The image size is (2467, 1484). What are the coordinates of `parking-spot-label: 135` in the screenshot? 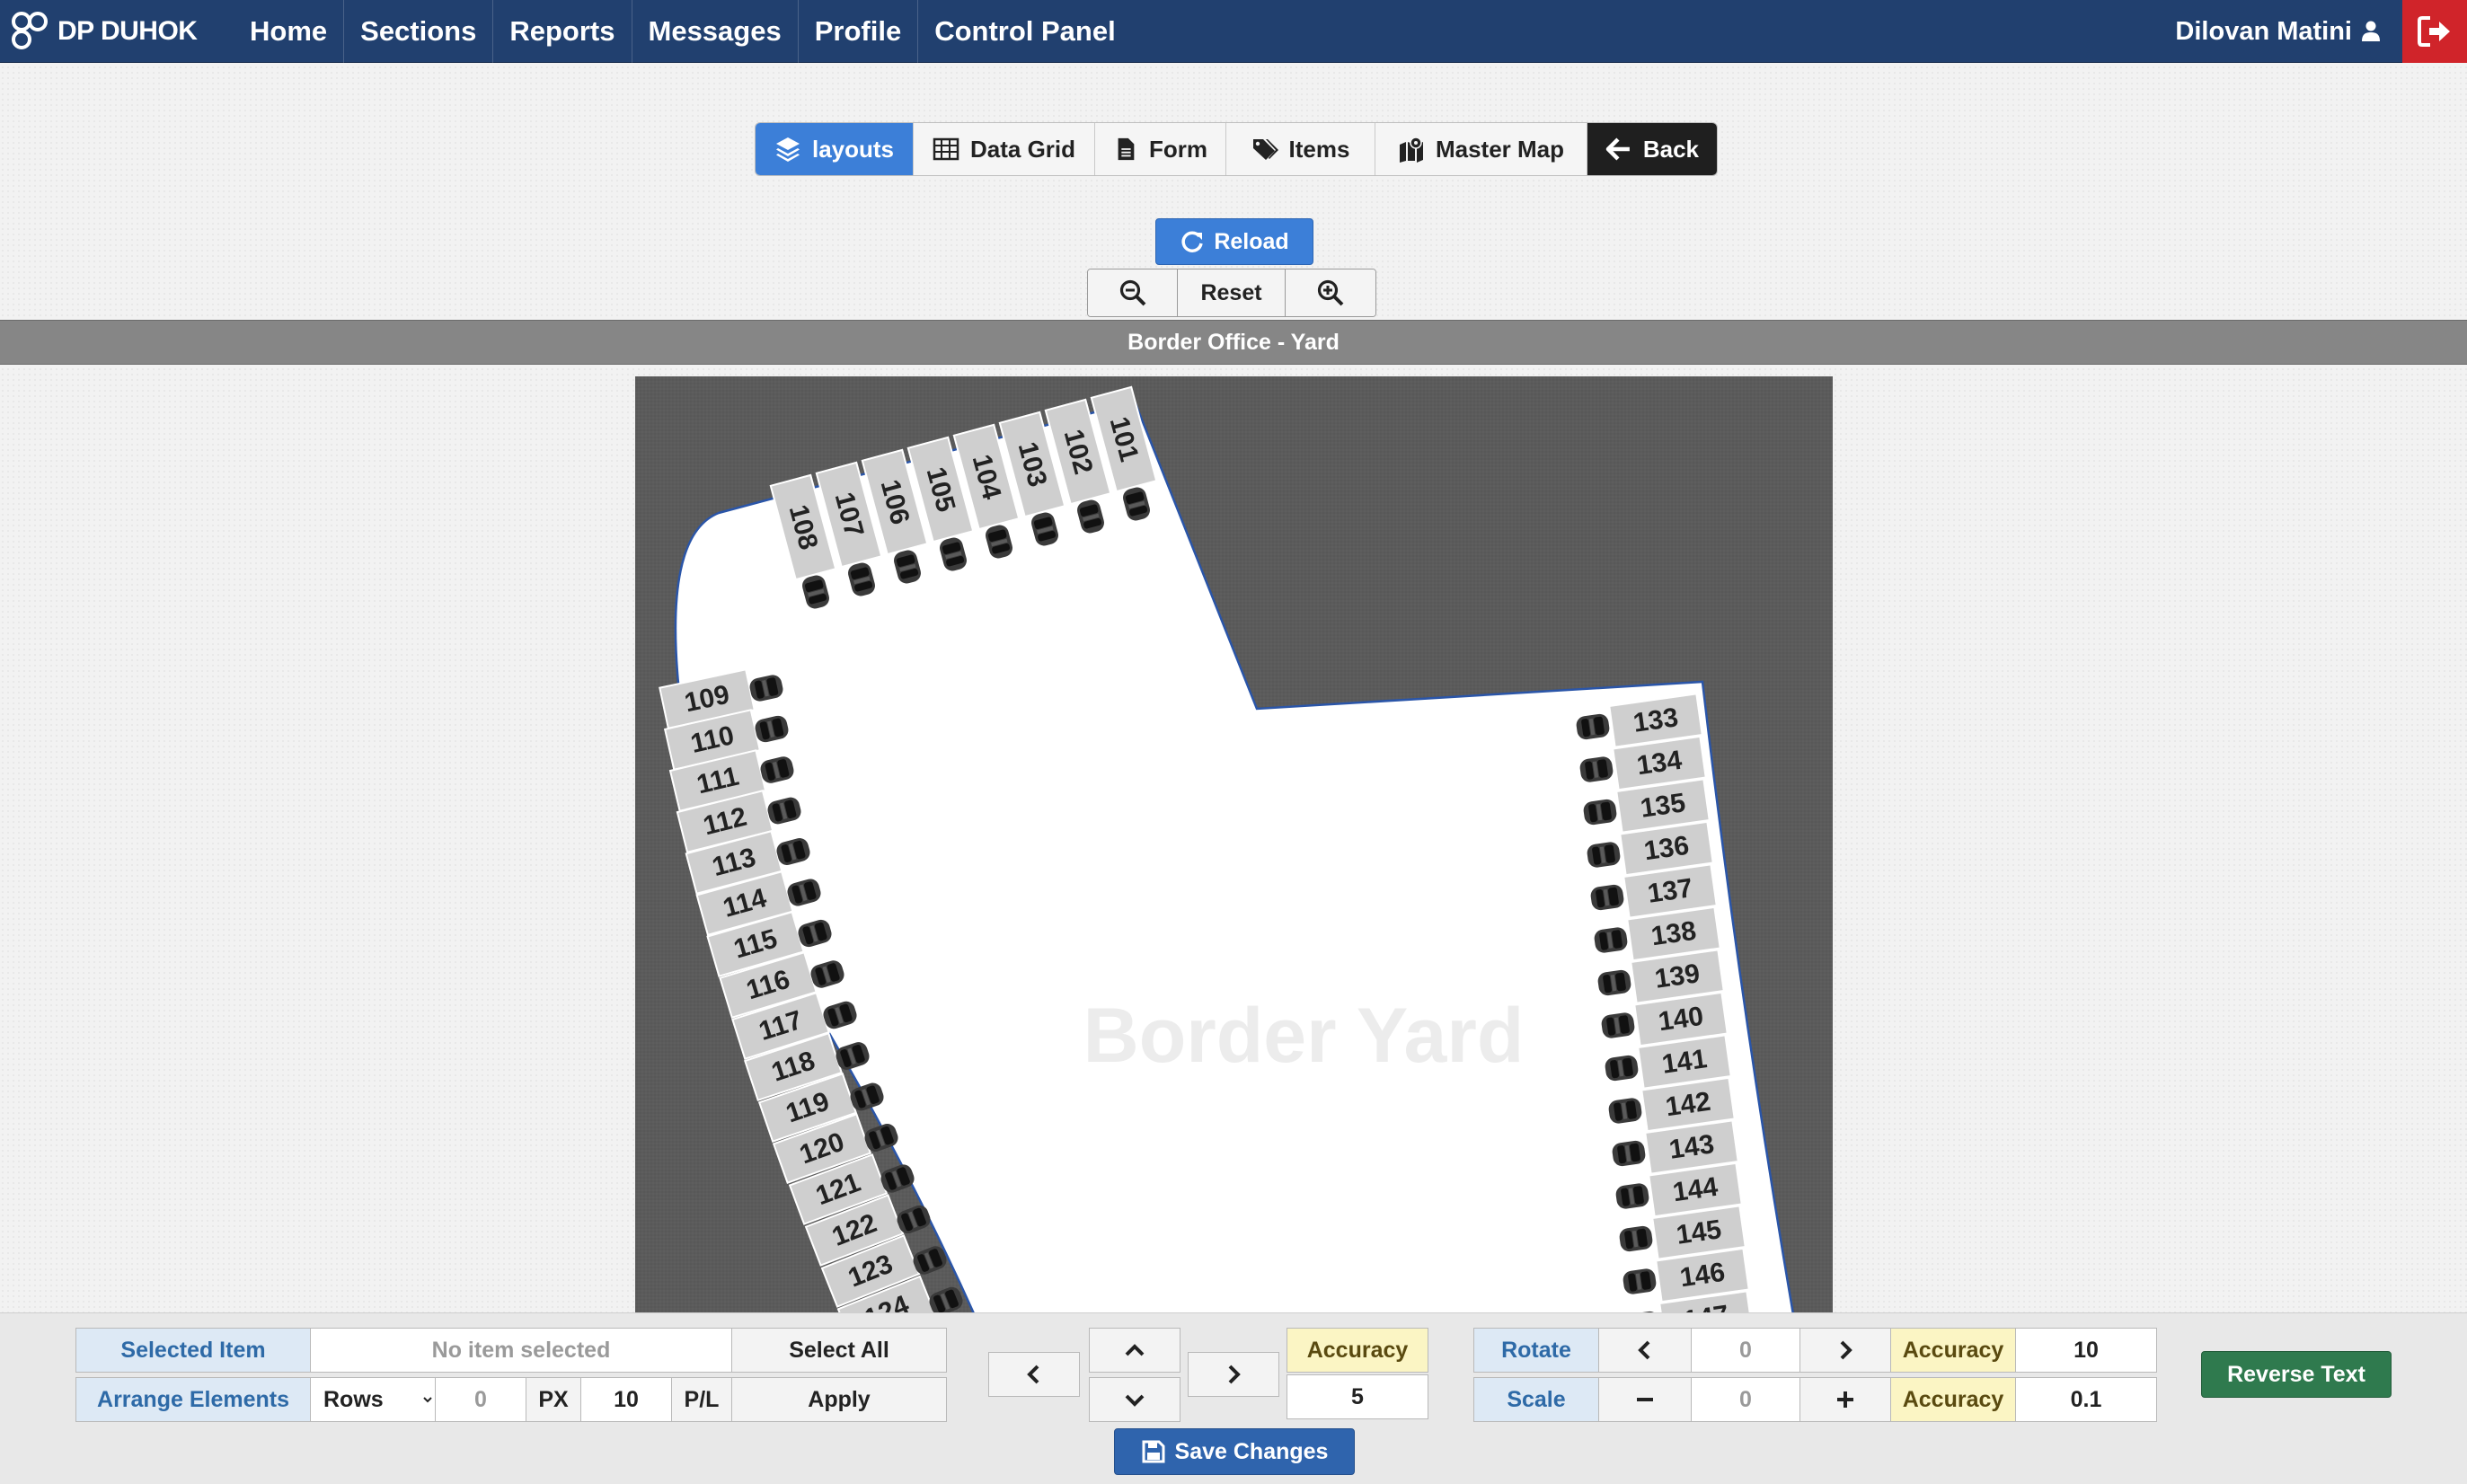 It's located at (1663, 806).